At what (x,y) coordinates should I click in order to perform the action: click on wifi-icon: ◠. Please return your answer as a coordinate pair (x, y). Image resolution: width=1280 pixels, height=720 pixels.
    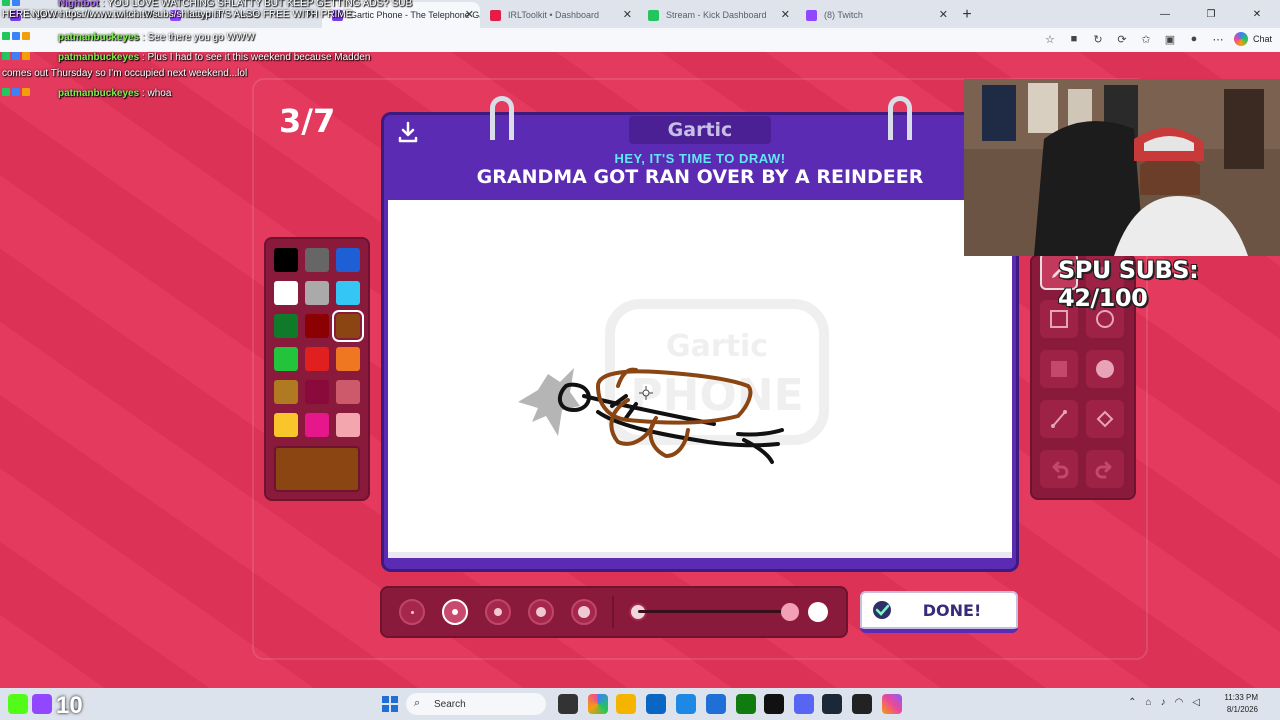
    Looking at the image, I should click on (1179, 702).